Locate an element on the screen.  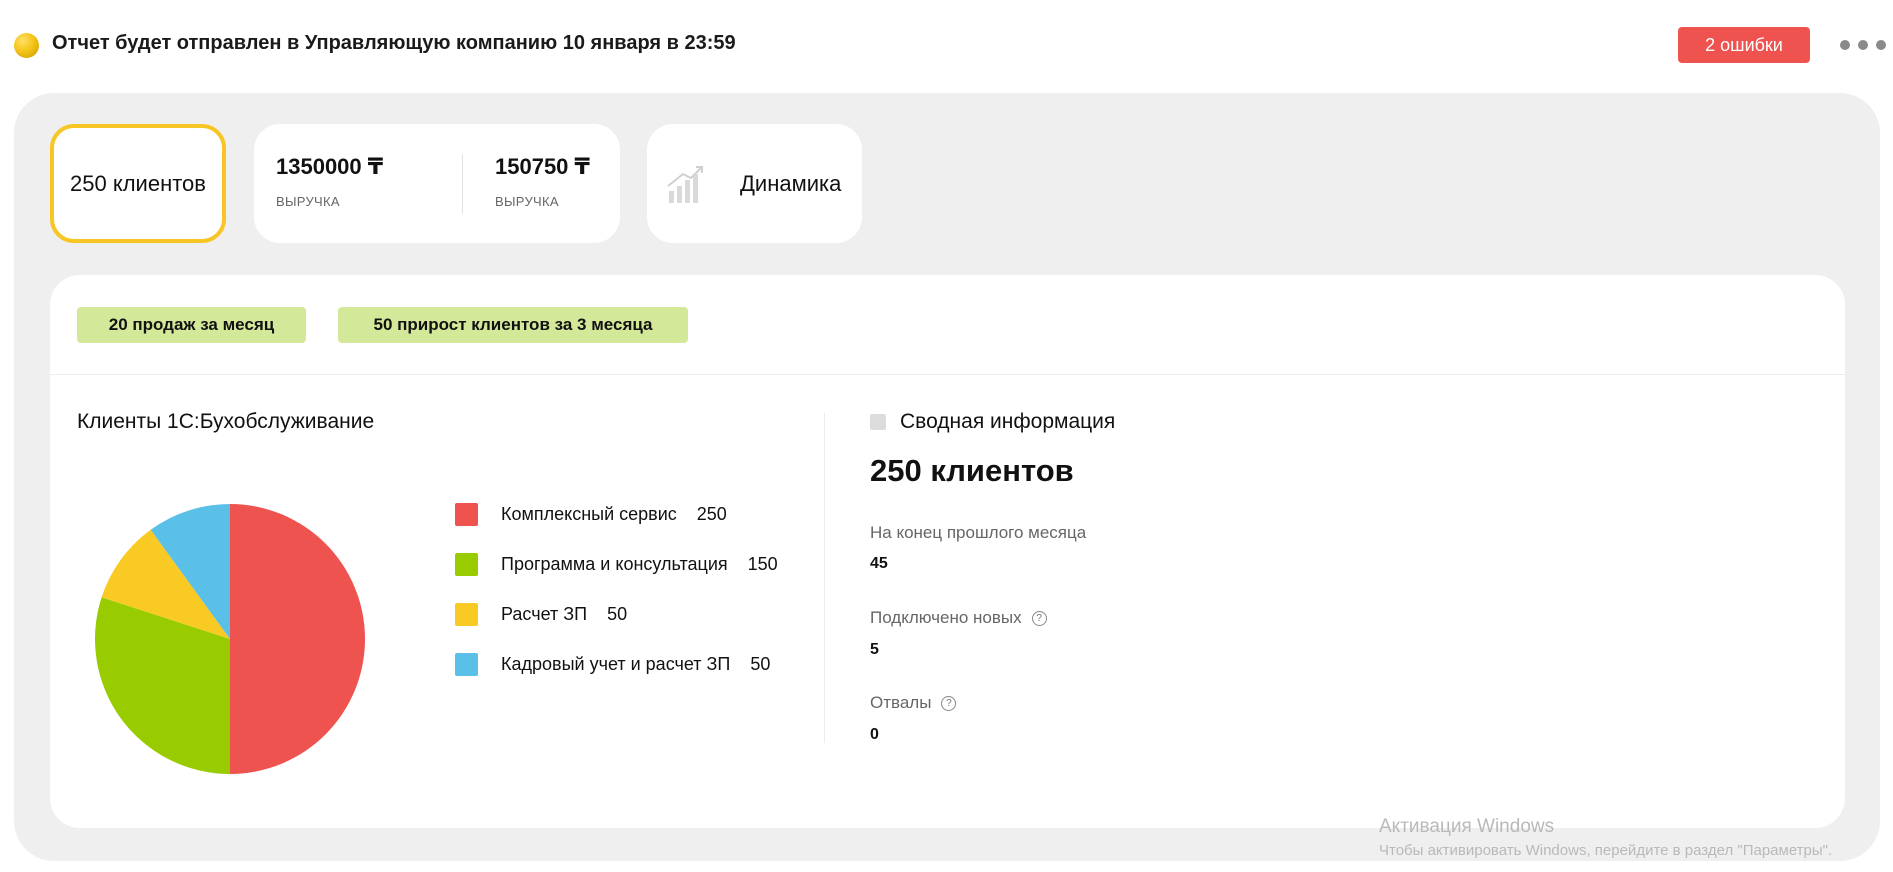
stat-label-text: На конец прошлого месяца is located at coordinates (978, 532).